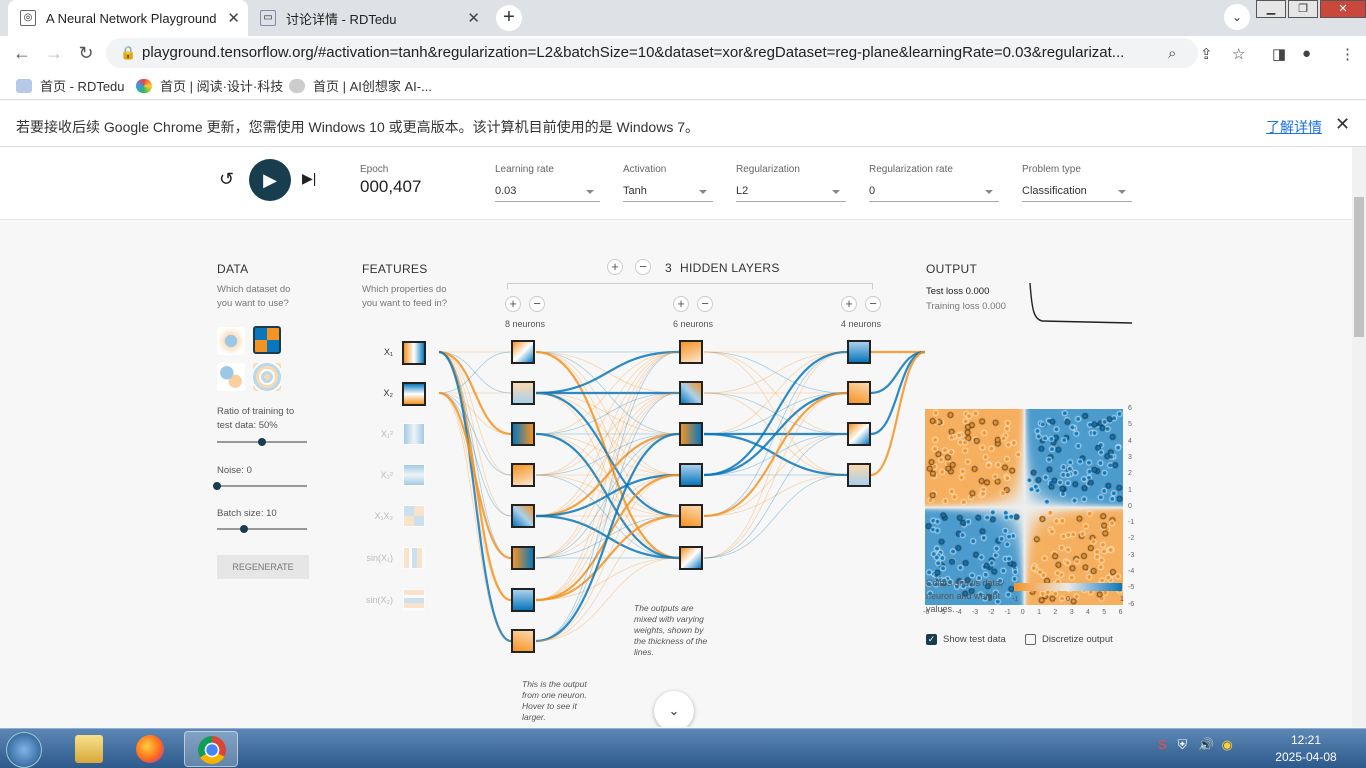 This screenshot has width=1366, height=768. I want to click on scrollbar-thumb, so click(1359, 267).